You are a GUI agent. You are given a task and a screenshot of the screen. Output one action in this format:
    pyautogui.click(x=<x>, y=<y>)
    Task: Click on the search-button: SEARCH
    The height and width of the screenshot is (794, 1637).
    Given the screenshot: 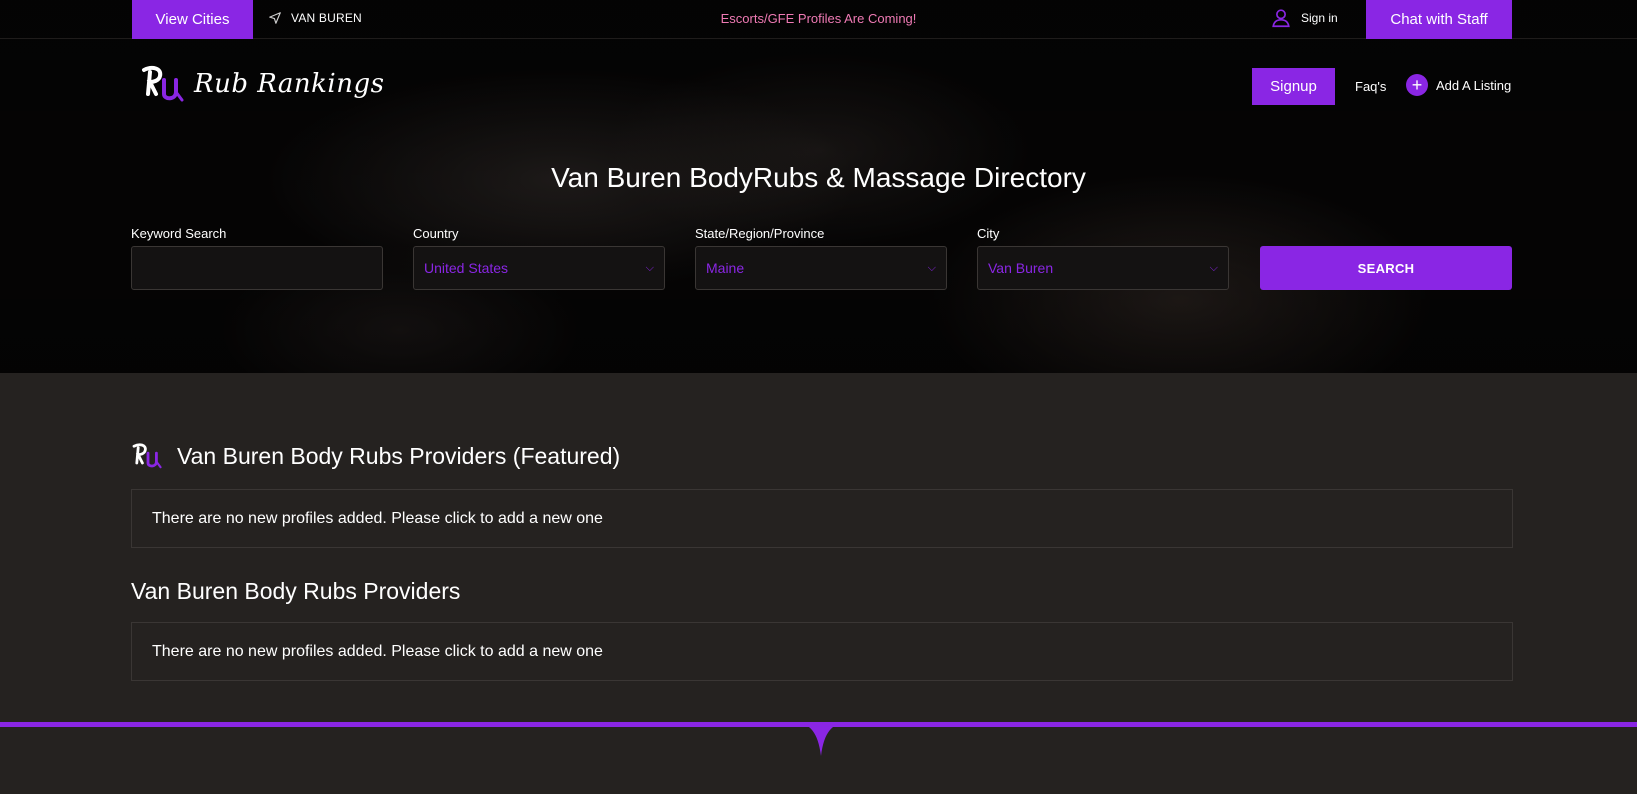 What is the action you would take?
    pyautogui.click(x=1386, y=268)
    